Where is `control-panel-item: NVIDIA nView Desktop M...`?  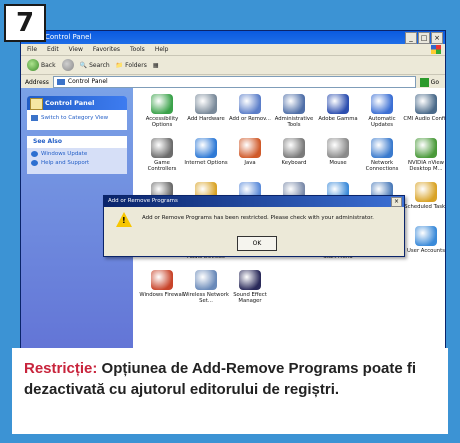
control-panel-item: NVIDIA nView Desktop M... is located at coordinates (424, 155).